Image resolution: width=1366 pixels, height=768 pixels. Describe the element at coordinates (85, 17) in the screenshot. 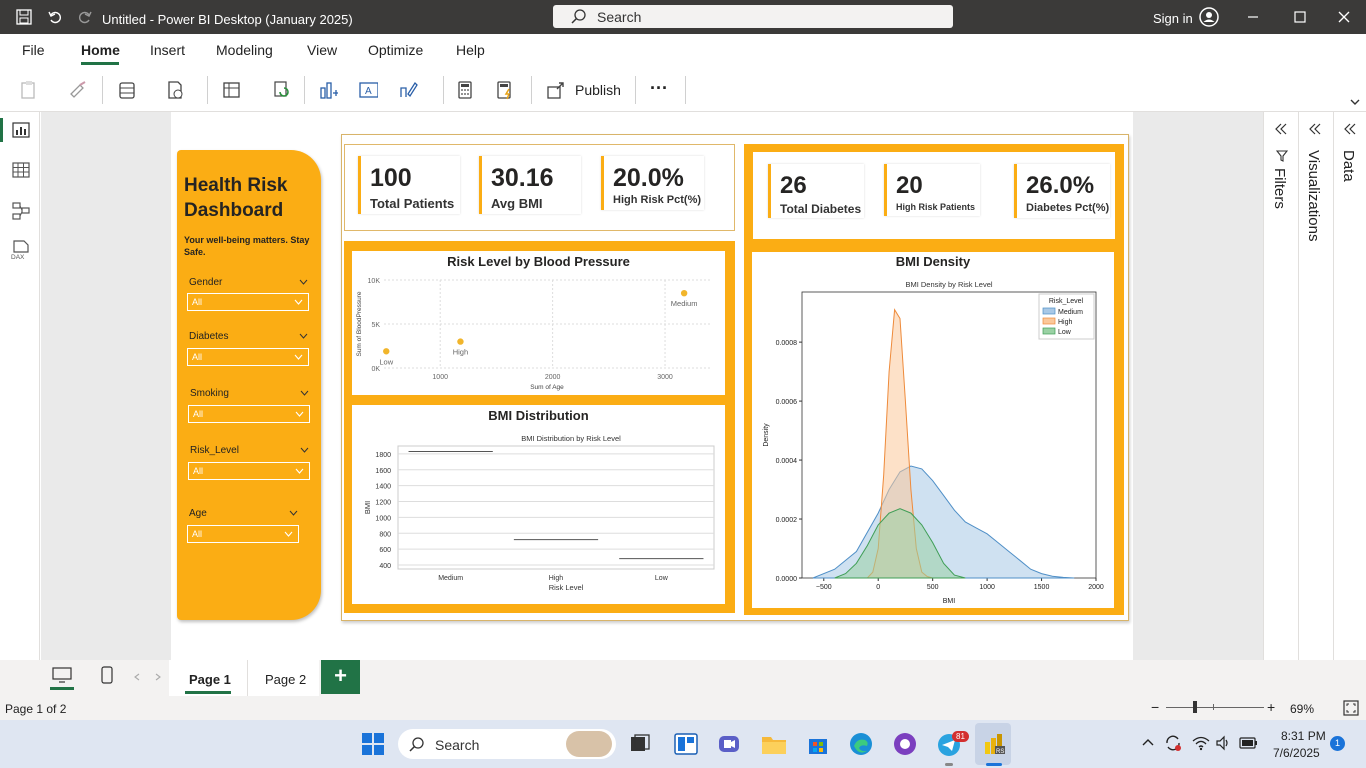

I see `redo-icon` at that location.